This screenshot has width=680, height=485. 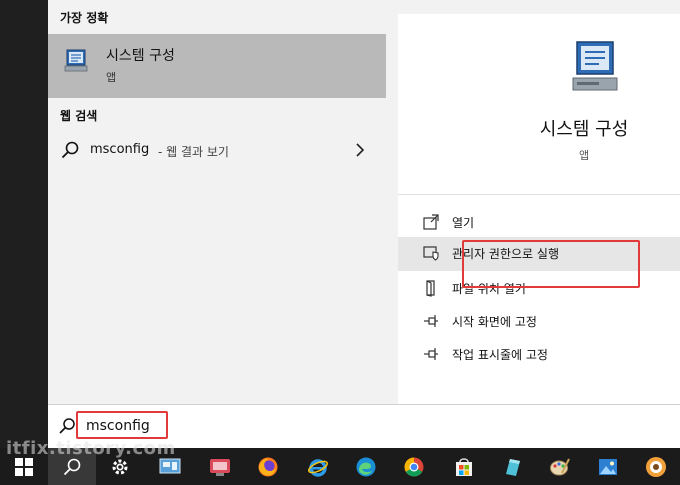 I want to click on store-icon, so click(x=464, y=466).